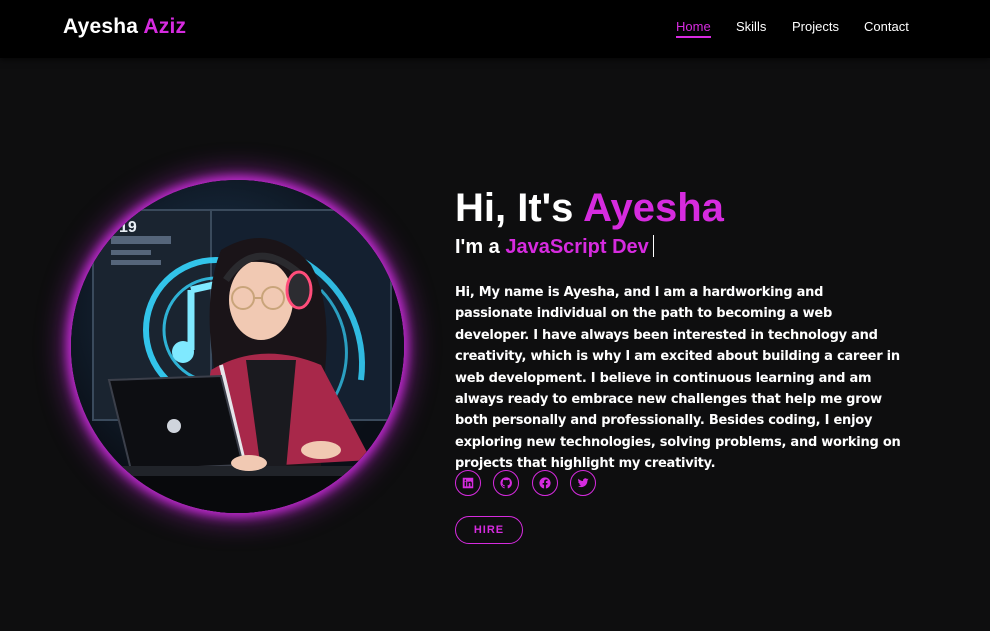  What do you see at coordinates (886, 26) in the screenshot?
I see `nav-contact: Contact` at bounding box center [886, 26].